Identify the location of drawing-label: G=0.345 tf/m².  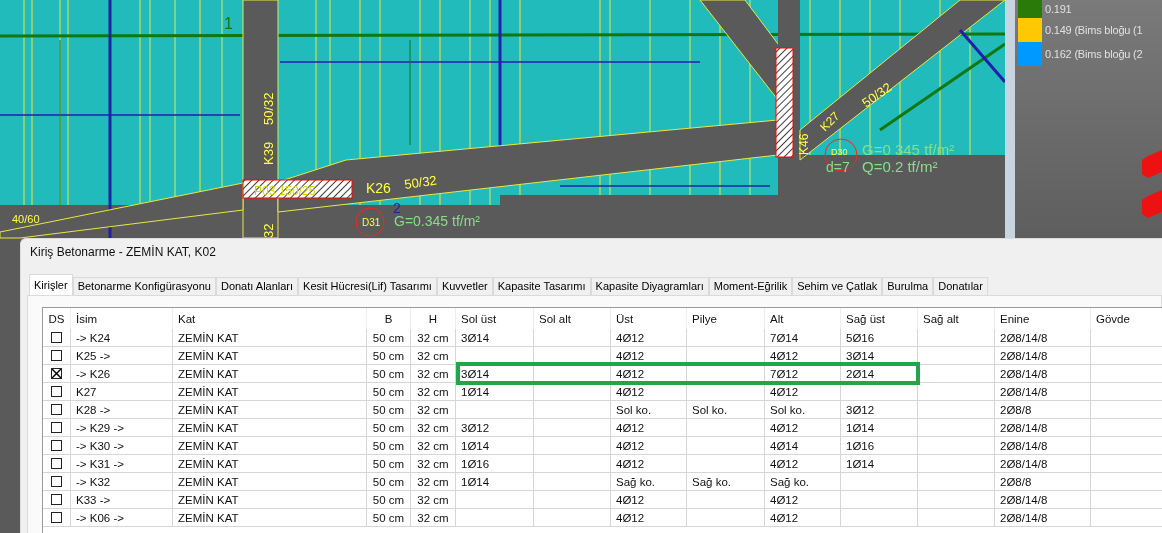
(437, 221).